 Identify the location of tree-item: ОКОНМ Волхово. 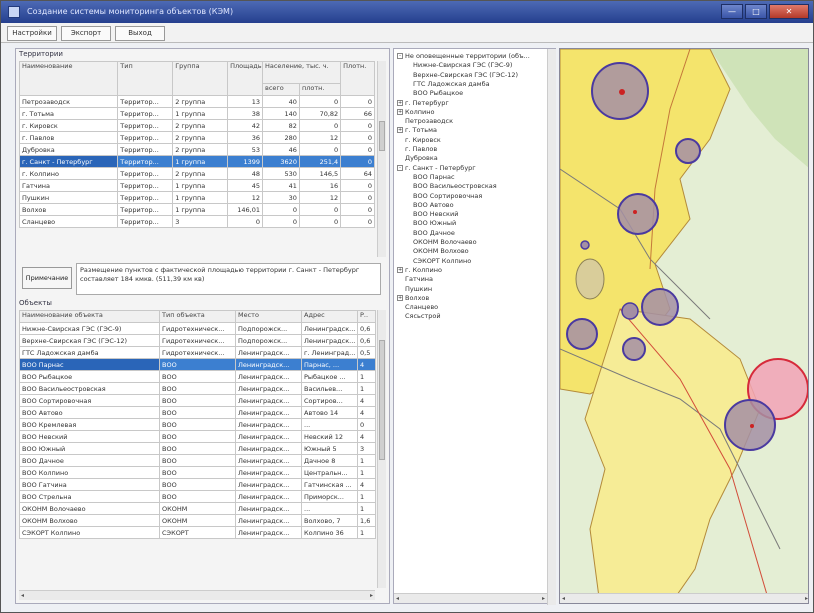
(441, 251).